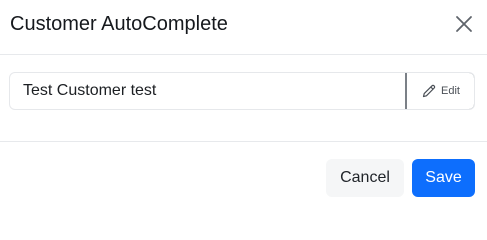 This screenshot has height=240, width=487. What do you see at coordinates (450, 91) in the screenshot?
I see `edit-label: Edit` at bounding box center [450, 91].